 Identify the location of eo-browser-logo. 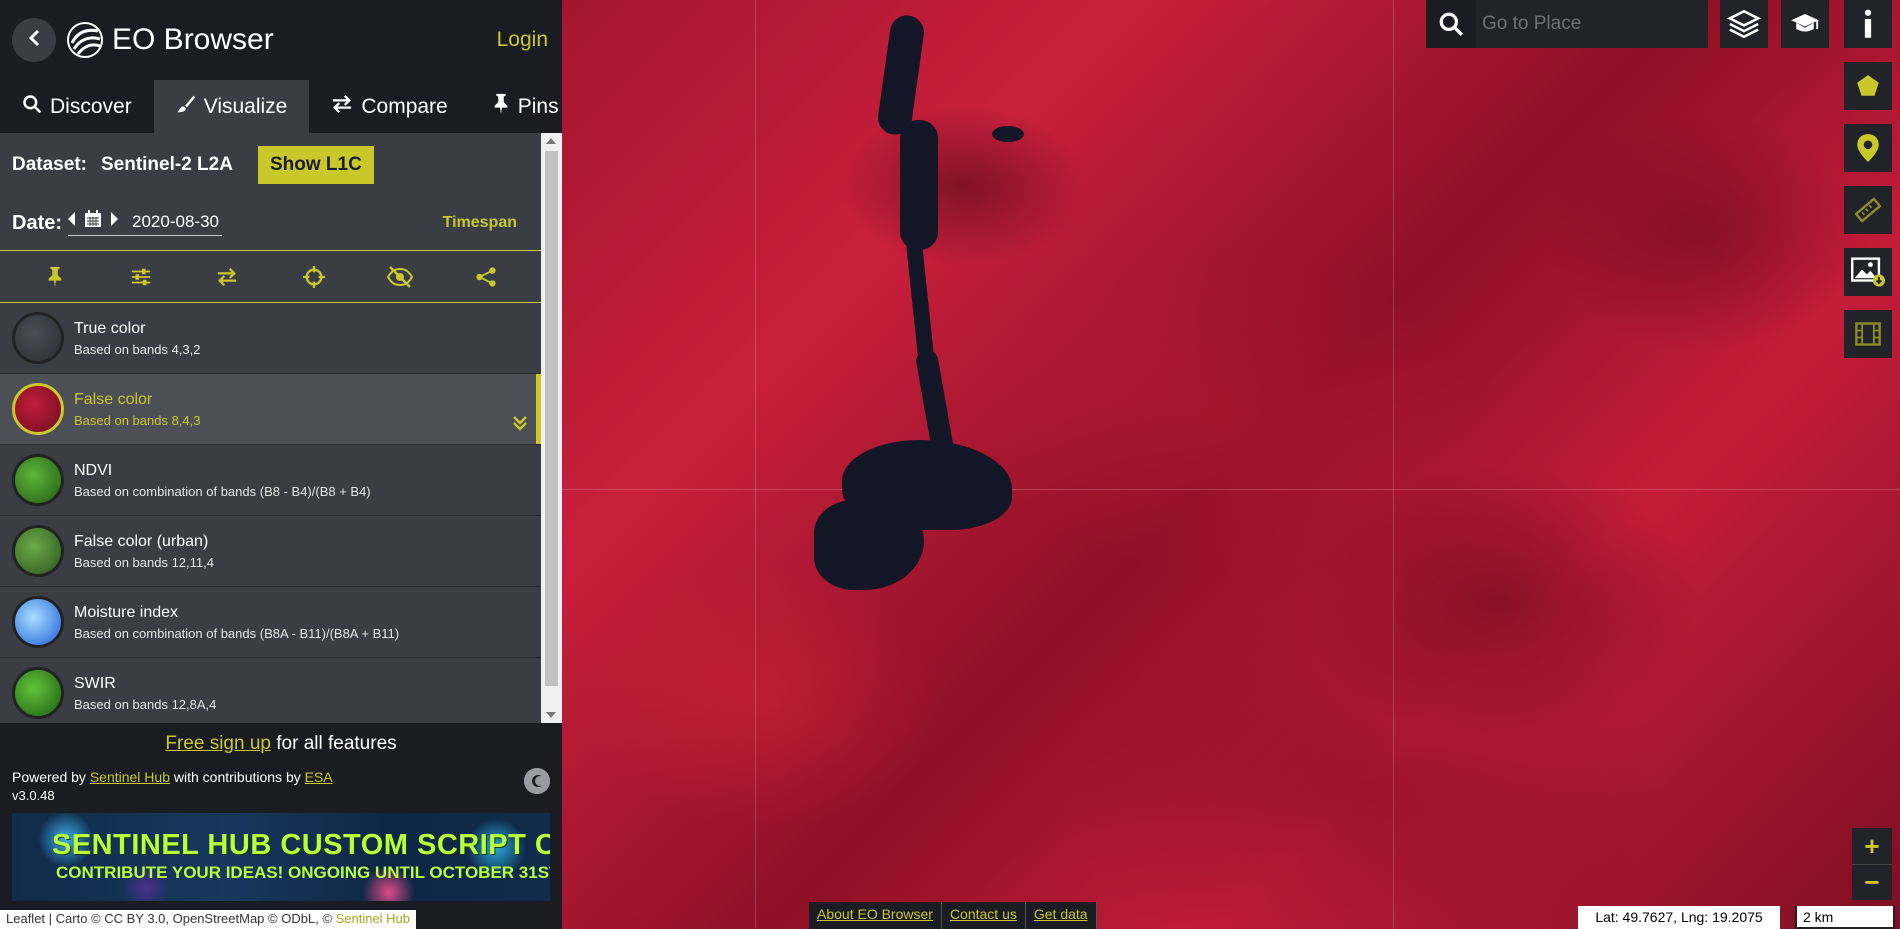
(85, 40).